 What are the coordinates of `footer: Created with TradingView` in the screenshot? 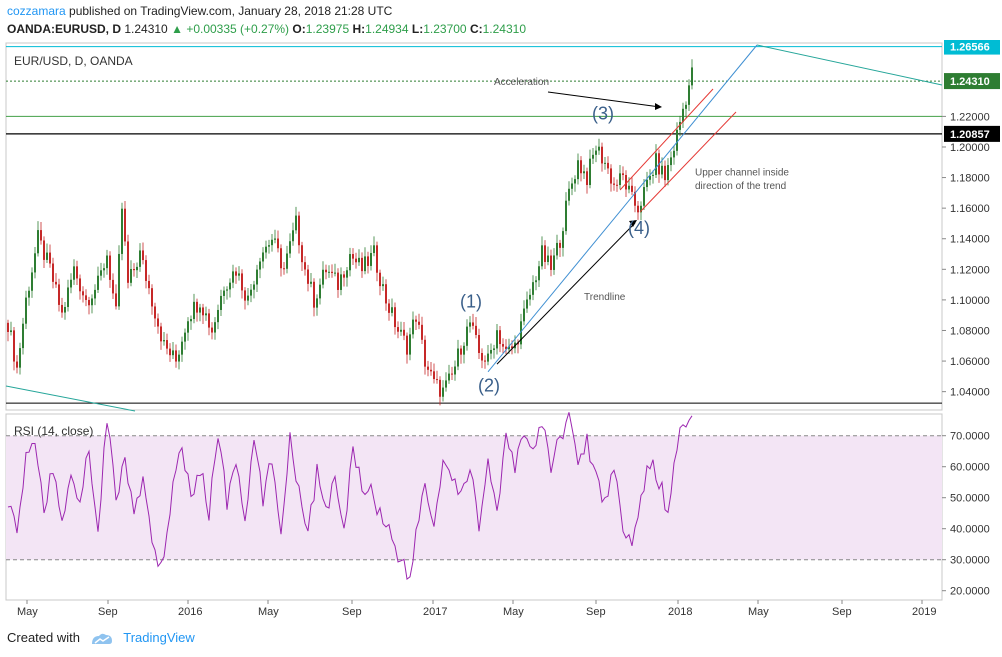 It's located at (101, 638).